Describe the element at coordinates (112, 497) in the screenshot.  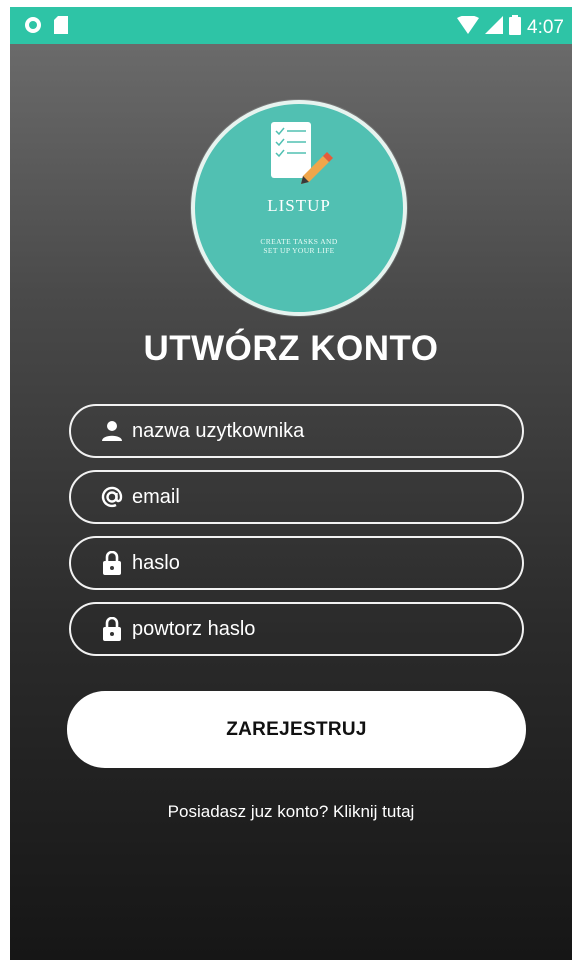
I see `at-sign-icon` at that location.